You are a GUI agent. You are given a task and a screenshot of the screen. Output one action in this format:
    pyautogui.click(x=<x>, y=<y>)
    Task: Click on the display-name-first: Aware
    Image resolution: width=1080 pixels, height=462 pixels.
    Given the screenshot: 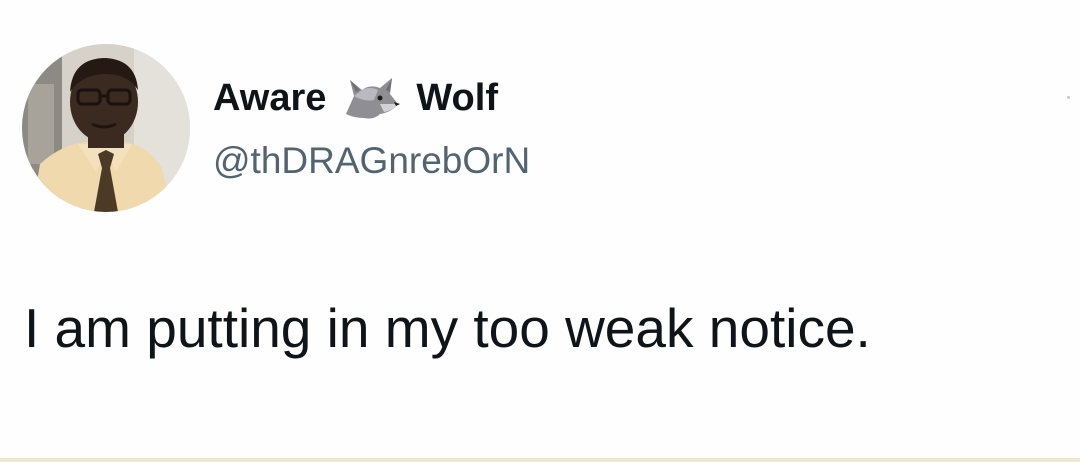 What is the action you would take?
    pyautogui.click(x=269, y=98)
    